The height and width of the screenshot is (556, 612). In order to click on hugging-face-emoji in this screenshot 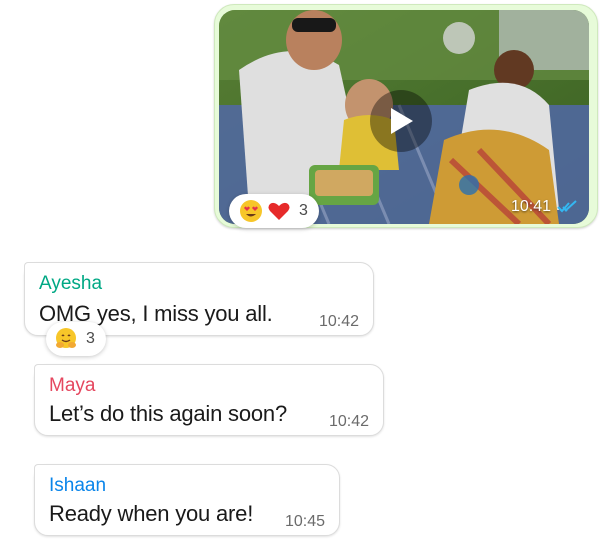, I will do `click(66, 338)`.